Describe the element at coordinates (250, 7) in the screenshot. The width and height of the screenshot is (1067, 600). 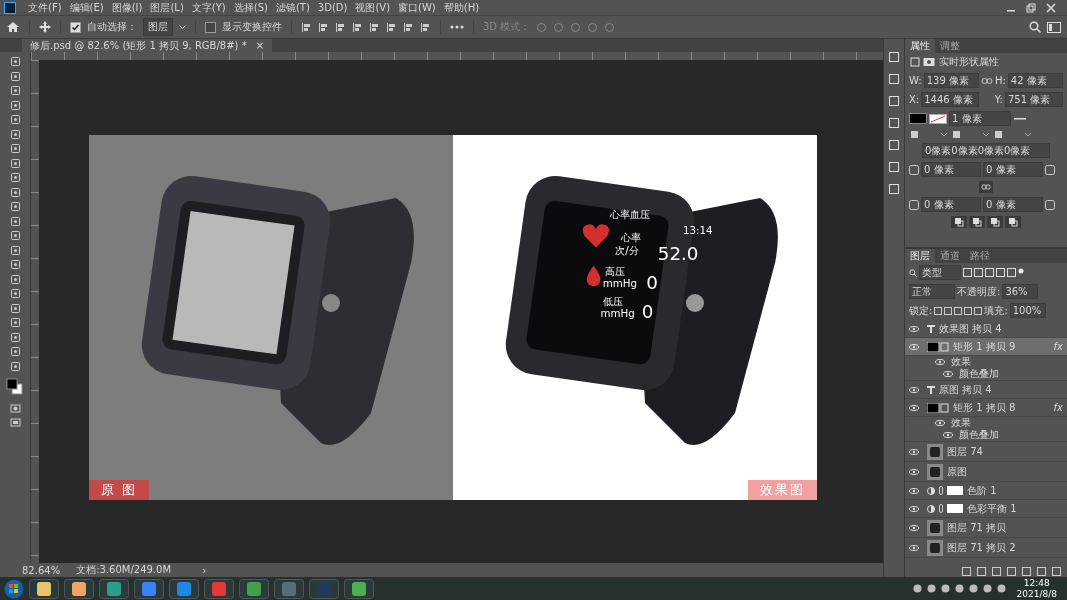
I see `menu-item: 选择(S)` at that location.